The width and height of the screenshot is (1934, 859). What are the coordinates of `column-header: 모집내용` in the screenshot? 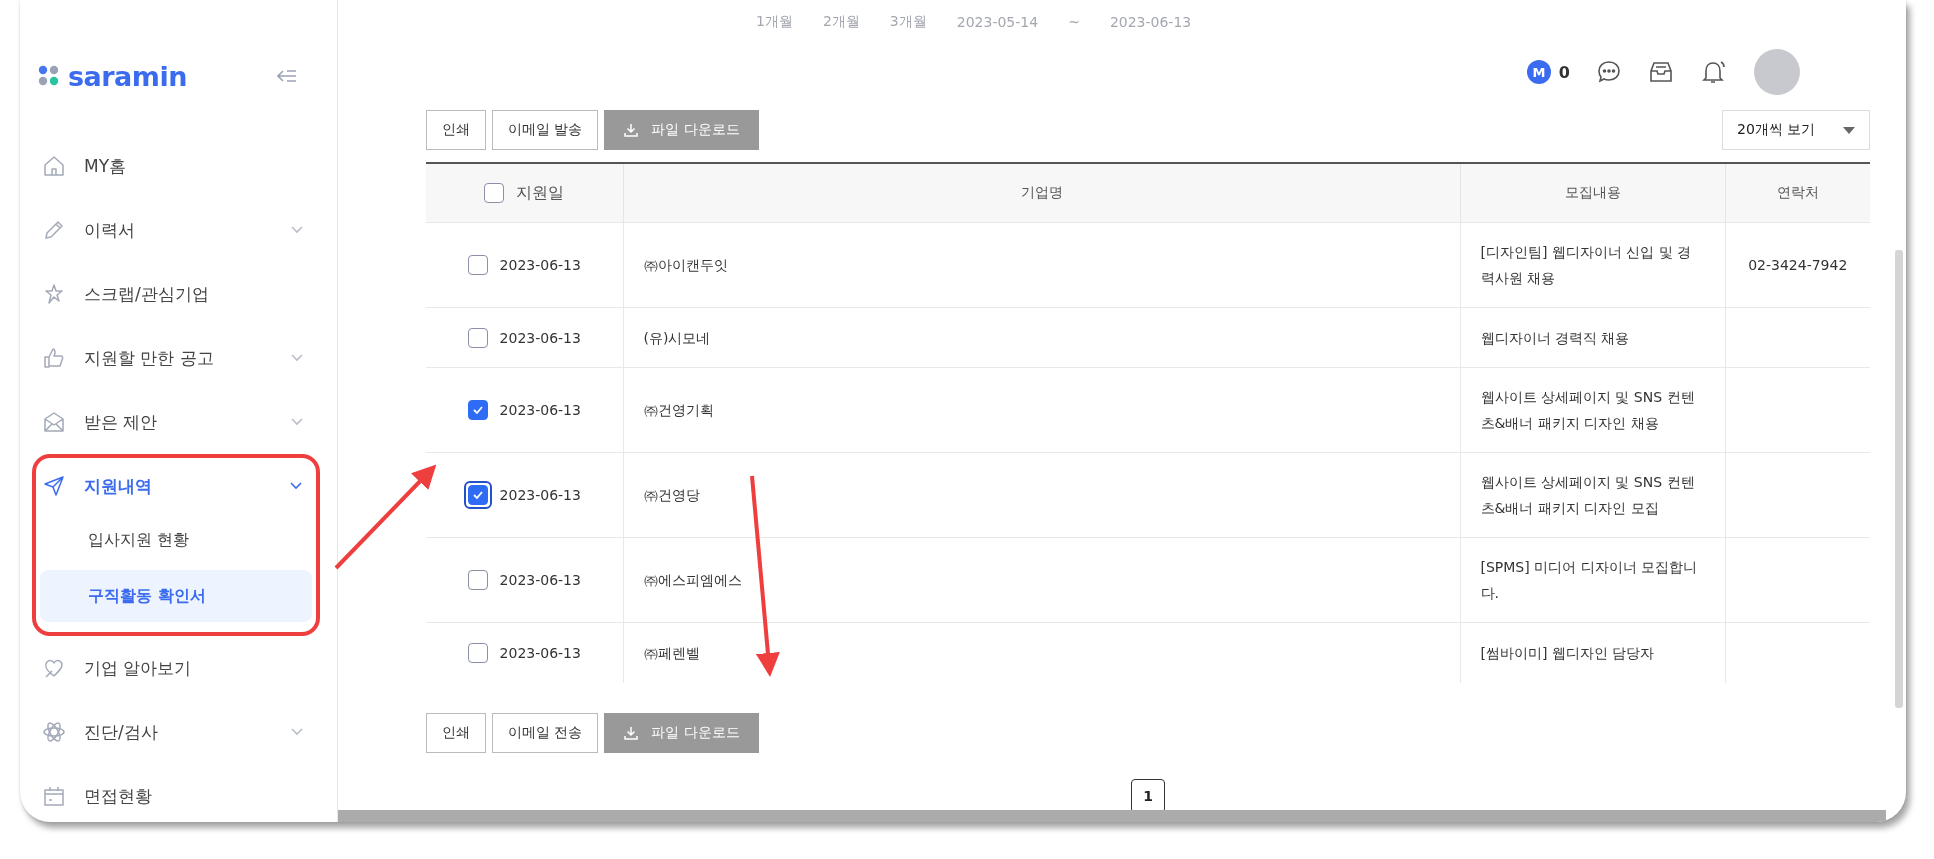 It's located at (1592, 193).